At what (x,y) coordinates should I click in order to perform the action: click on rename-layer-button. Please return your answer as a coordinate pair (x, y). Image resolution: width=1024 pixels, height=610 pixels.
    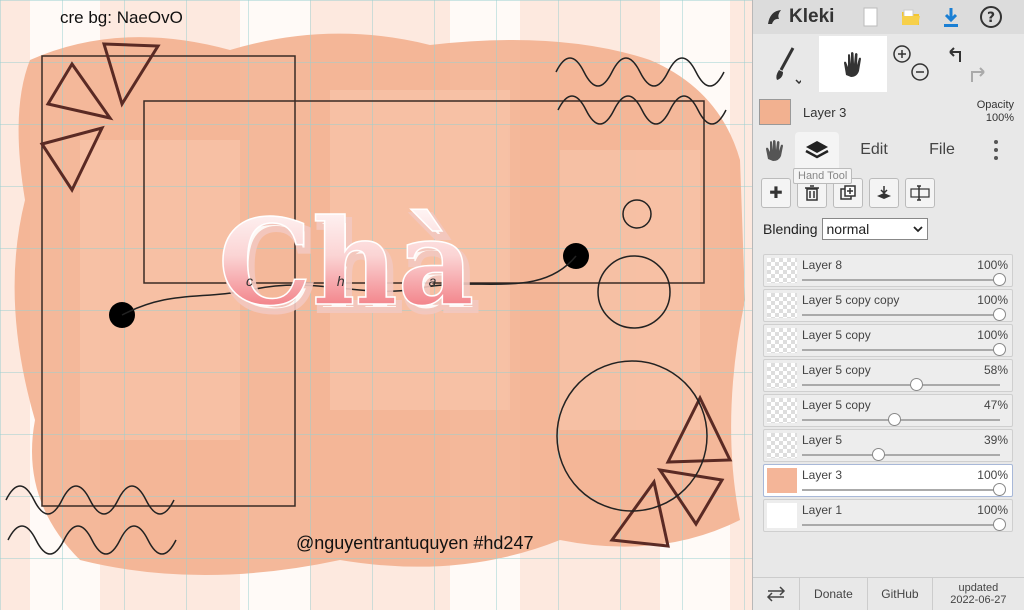
    Looking at the image, I should click on (920, 193).